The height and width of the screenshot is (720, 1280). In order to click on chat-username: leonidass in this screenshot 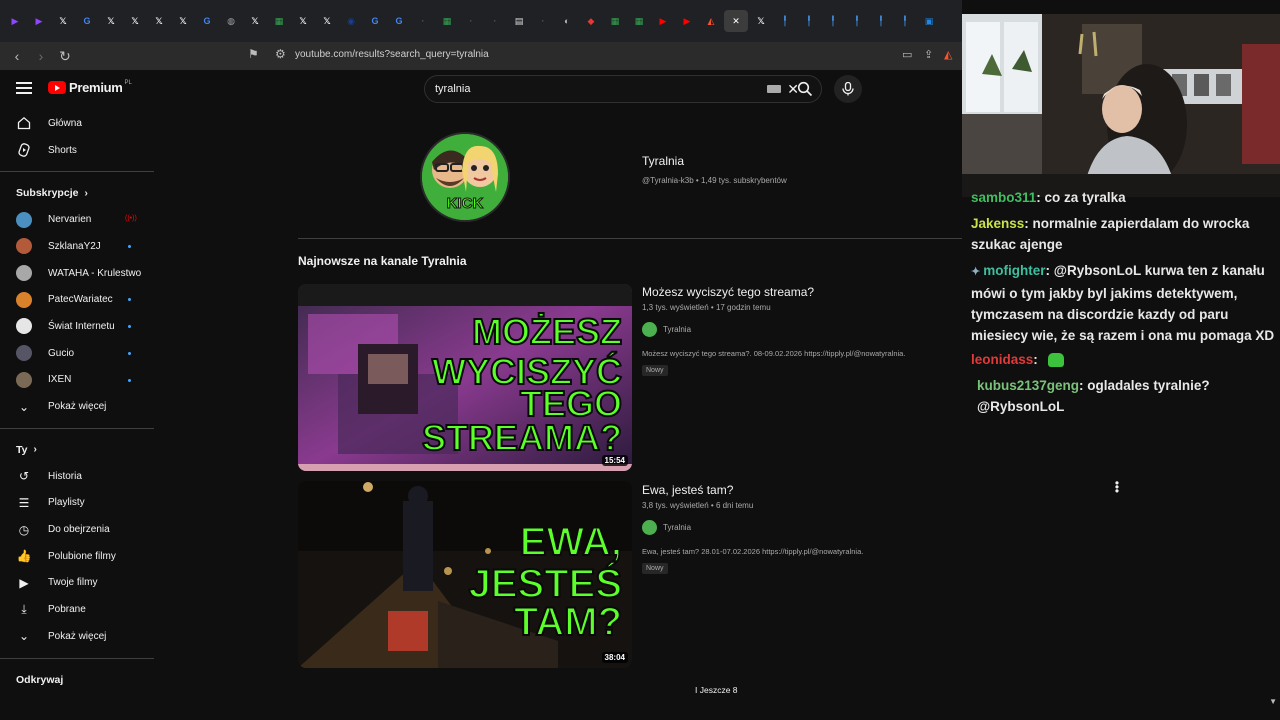, I will do `click(1002, 359)`.